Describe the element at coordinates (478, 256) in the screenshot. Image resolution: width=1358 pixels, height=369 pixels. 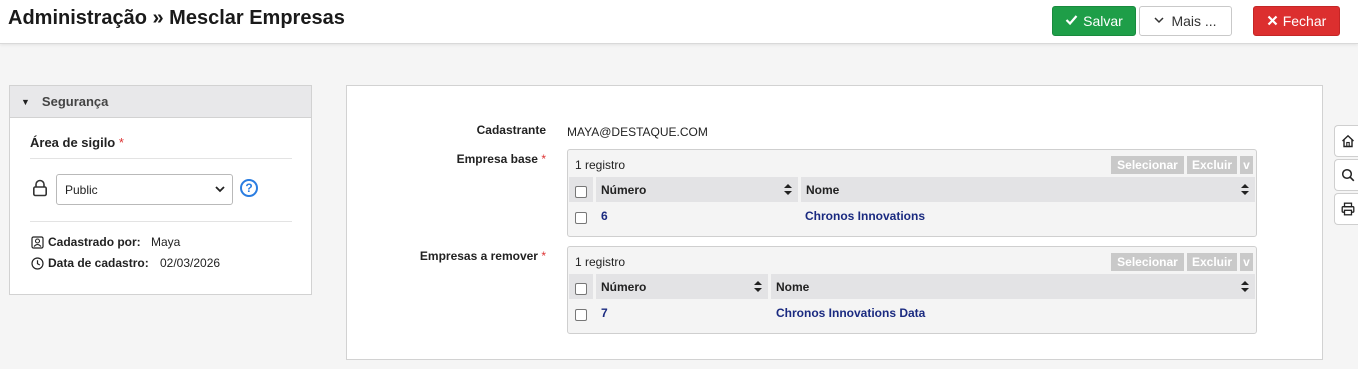
I see `remove-companies-label-text: Empresas a remover` at that location.